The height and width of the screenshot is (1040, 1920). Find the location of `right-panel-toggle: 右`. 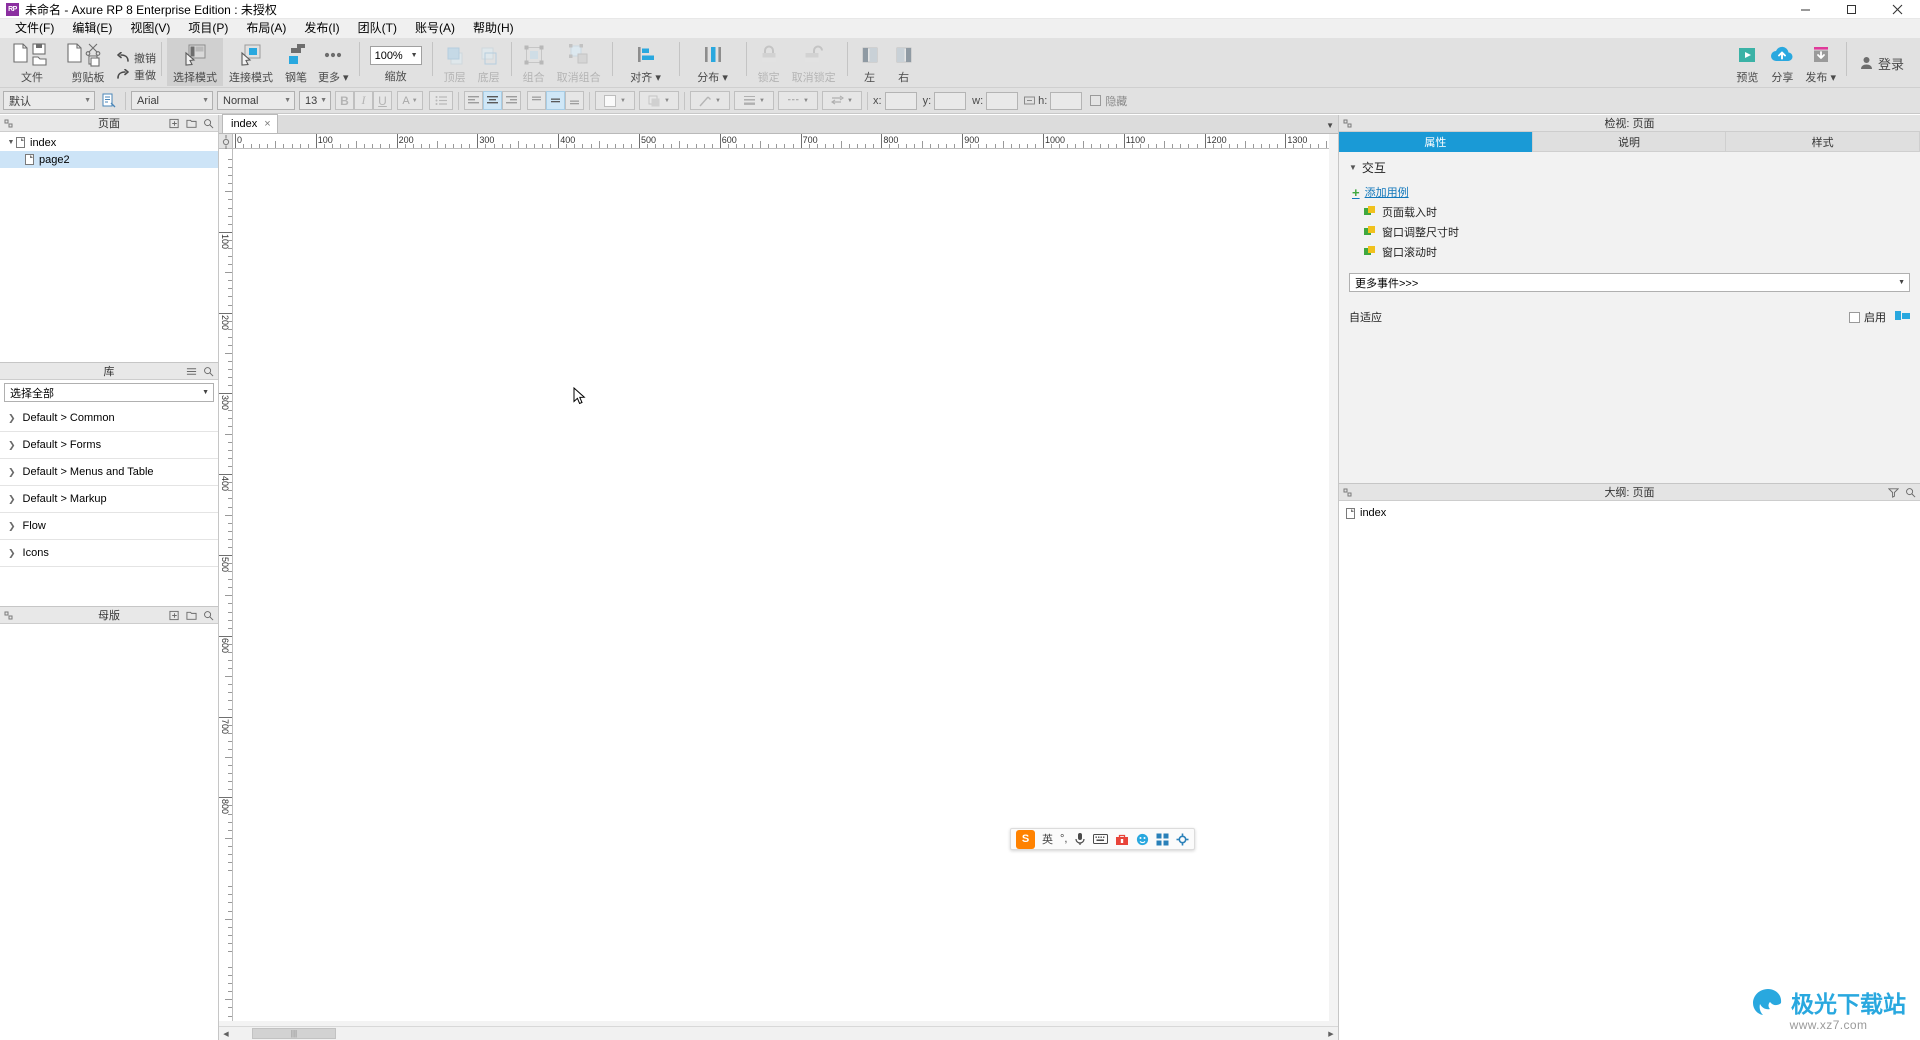

right-panel-toggle: 右 is located at coordinates (904, 62).